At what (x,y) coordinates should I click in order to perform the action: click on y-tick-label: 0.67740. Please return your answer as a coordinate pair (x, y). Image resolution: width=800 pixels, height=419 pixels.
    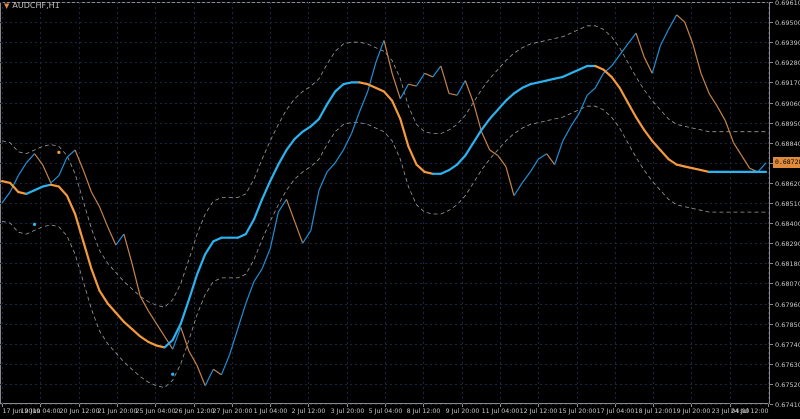
    Looking at the image, I should click on (787, 345).